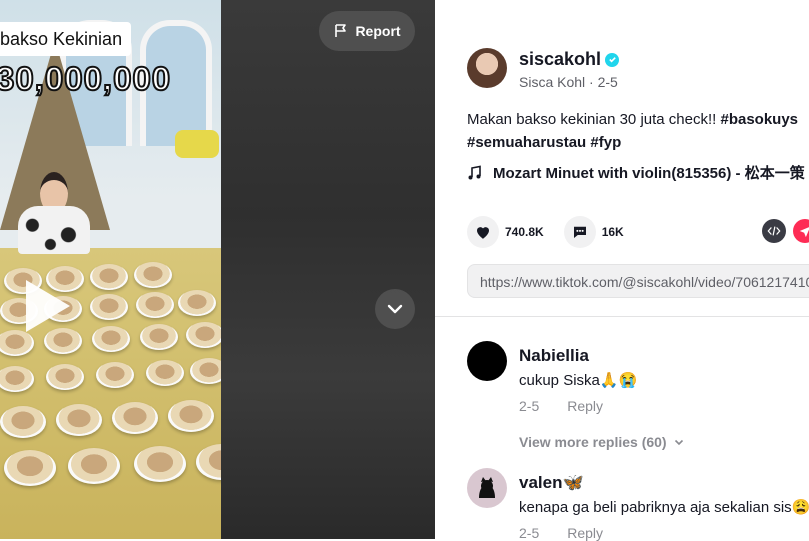 This screenshot has height=541, width=809. Describe the element at coordinates (578, 380) in the screenshot. I see `comment-text: cukup Siska🙏😭` at that location.